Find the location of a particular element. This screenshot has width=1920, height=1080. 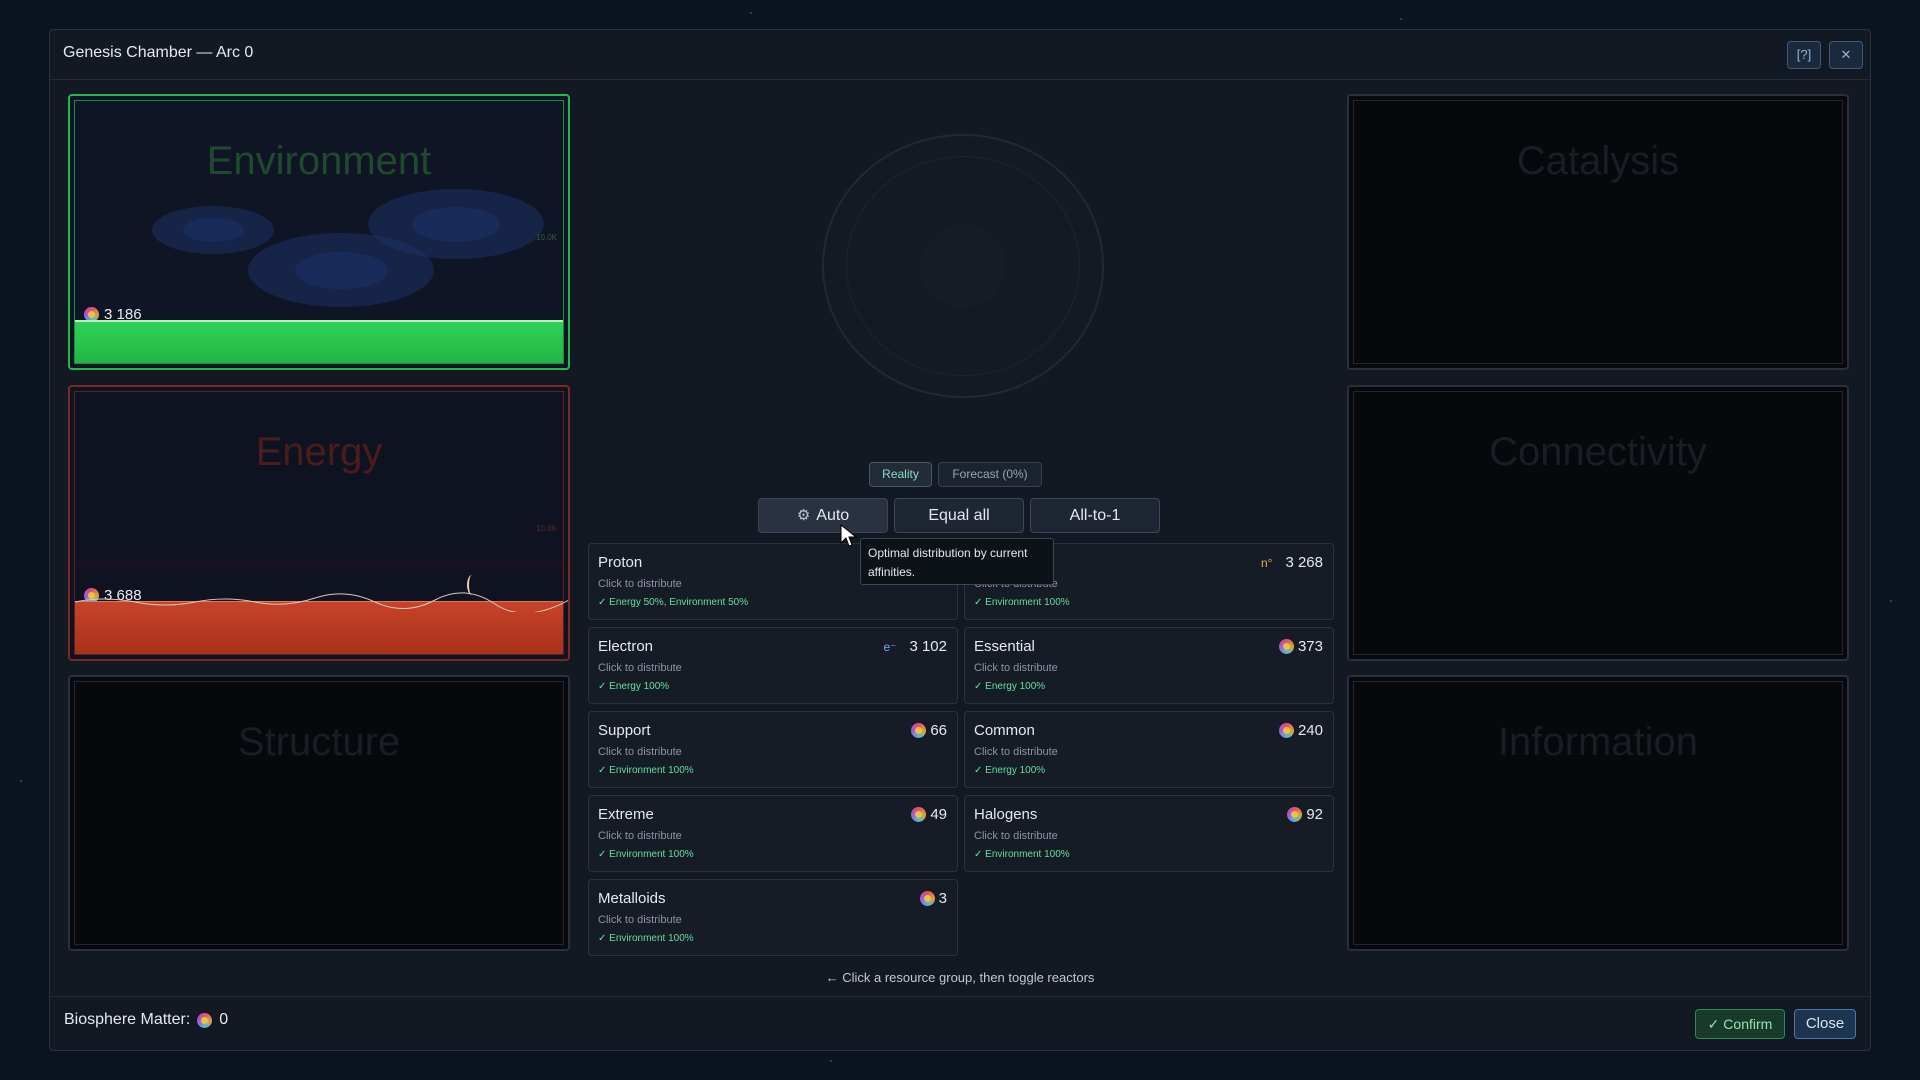

reactor-structure: Structure is located at coordinates (319, 813).